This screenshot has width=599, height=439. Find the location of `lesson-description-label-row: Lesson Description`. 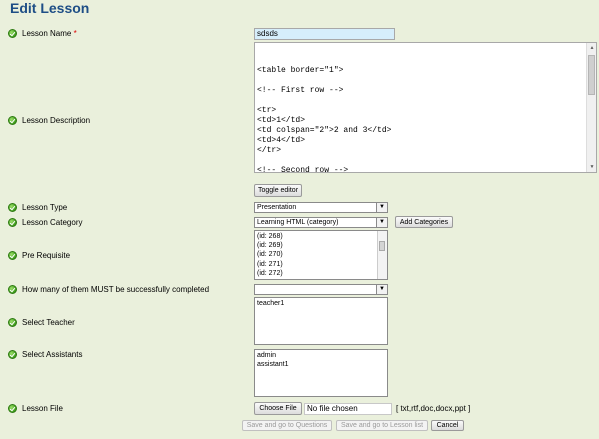

lesson-description-label-row: Lesson Description is located at coordinates (49, 120).